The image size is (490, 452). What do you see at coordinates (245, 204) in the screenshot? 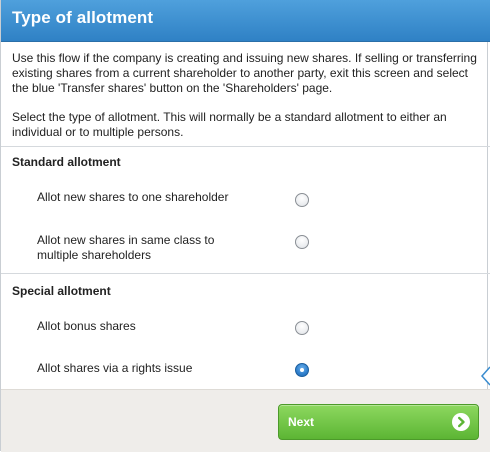
I see `option-one-shareholder: Allot new shares to one shareholder` at bounding box center [245, 204].